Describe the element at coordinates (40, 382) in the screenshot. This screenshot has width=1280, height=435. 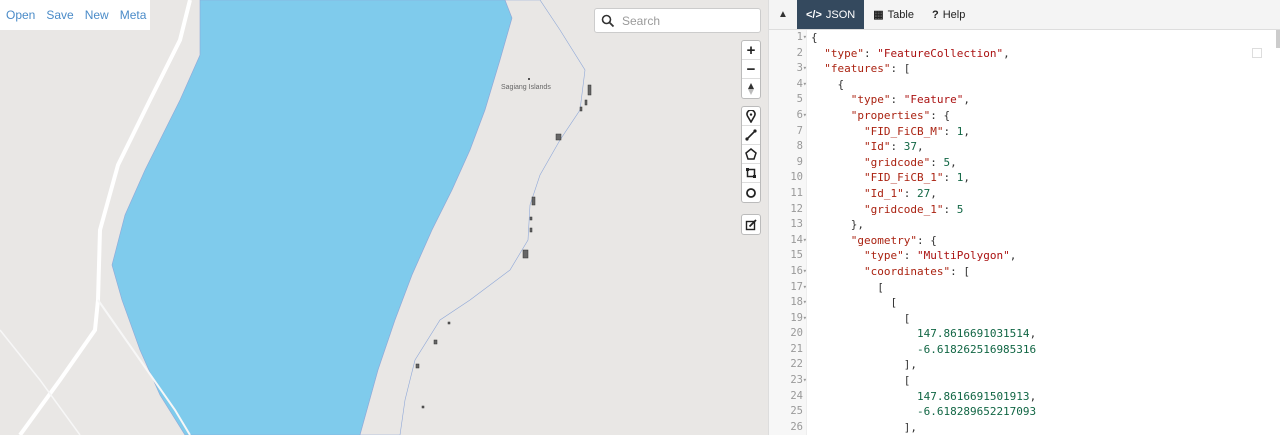
I see `road-minor` at that location.